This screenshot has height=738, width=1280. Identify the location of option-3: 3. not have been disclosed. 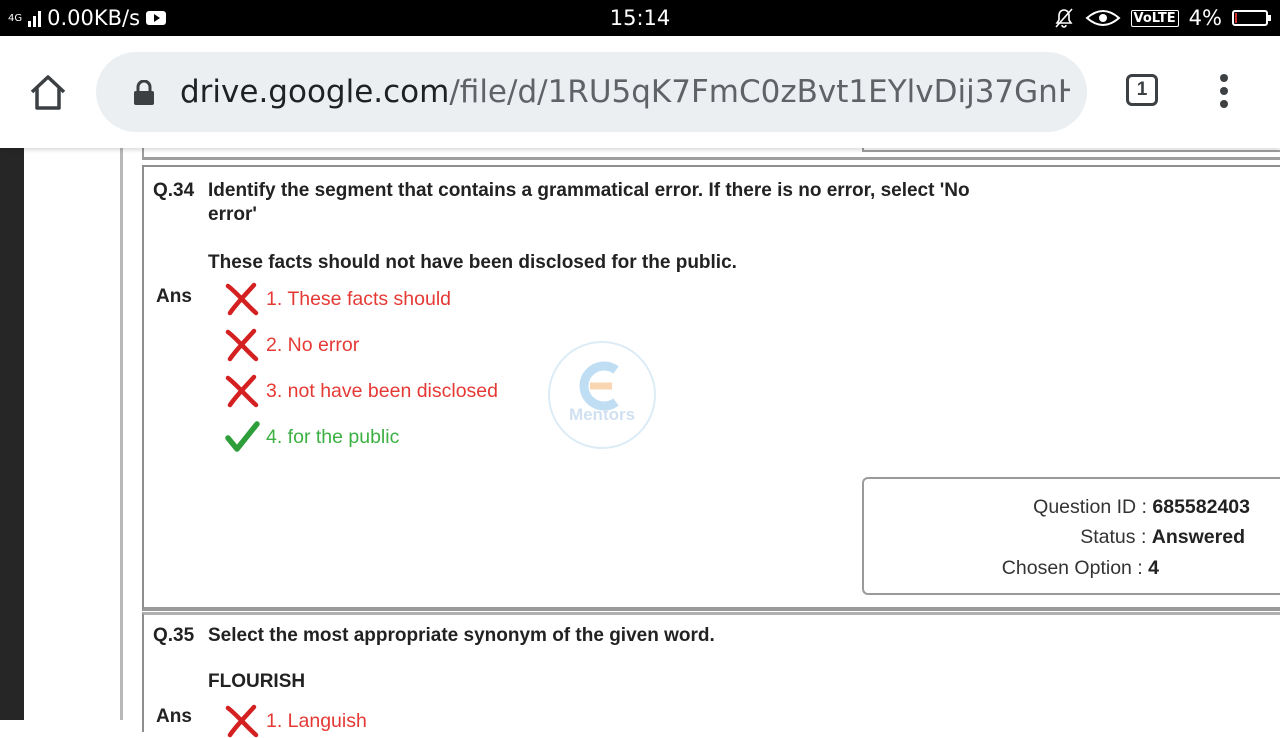
(361, 391).